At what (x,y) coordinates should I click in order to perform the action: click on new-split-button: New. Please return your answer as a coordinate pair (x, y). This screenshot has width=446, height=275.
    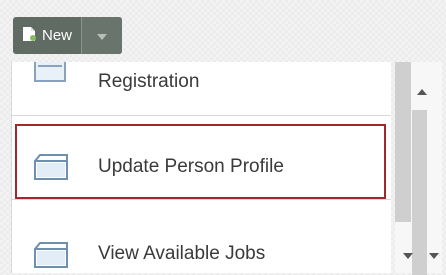
    Looking at the image, I should click on (68, 35).